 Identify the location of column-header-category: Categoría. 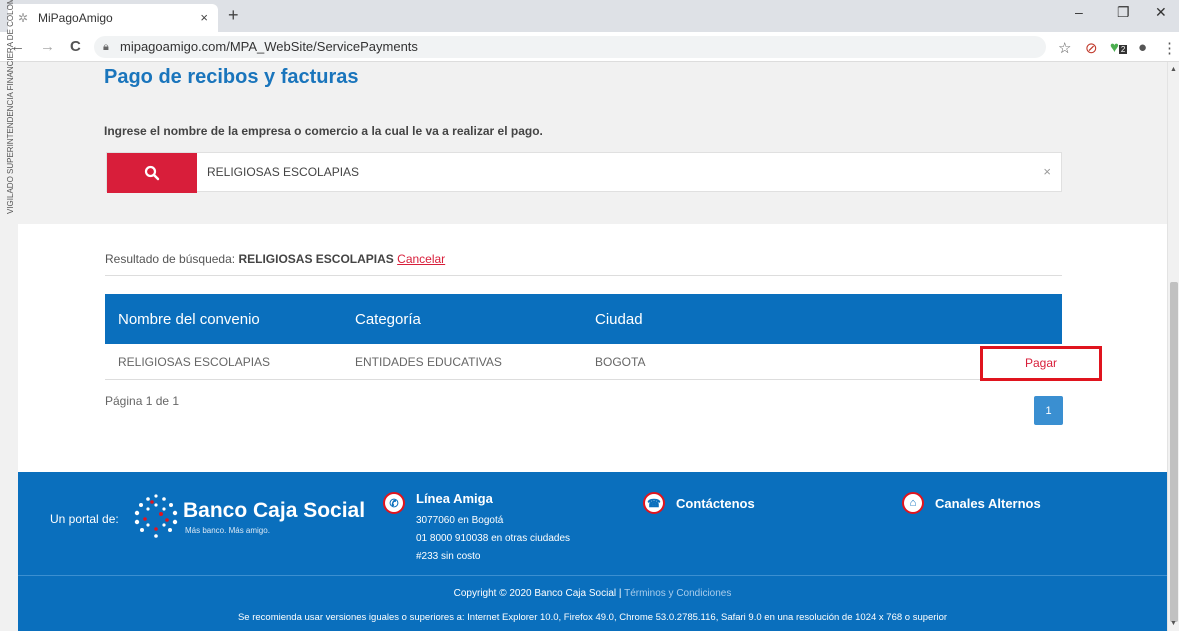
(388, 319).